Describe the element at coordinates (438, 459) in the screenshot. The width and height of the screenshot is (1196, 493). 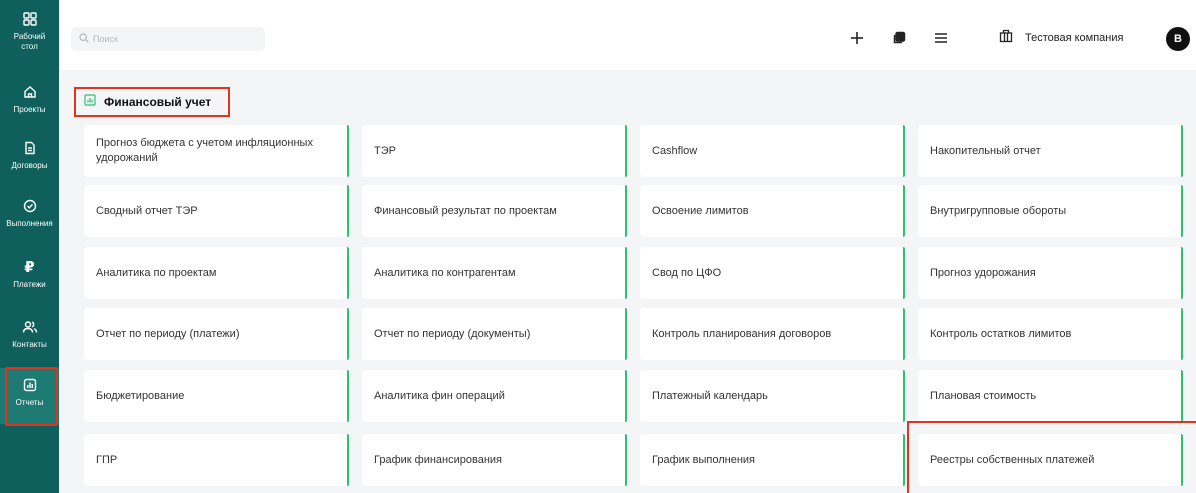
I see `report-card-title: График финансирования` at that location.